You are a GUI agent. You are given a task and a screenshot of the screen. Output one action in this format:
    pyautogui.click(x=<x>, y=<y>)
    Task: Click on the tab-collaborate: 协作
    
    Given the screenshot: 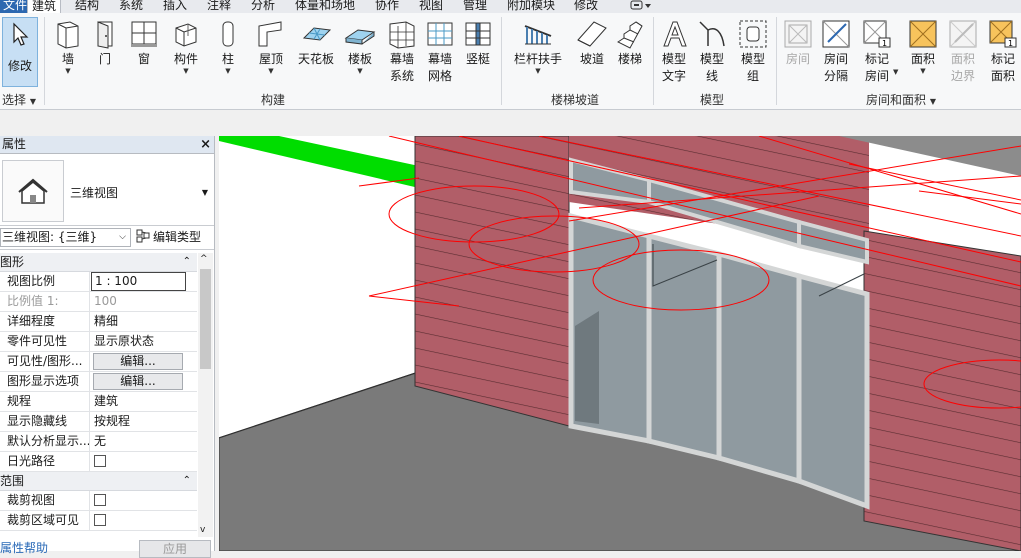 What is the action you would take?
    pyautogui.click(x=387, y=6)
    